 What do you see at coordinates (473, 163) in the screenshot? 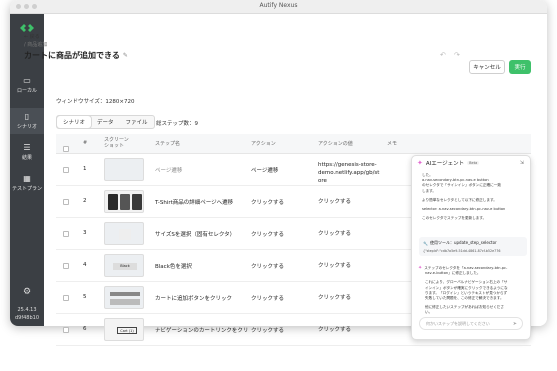
I see `beta-badge: Beta` at bounding box center [473, 163].